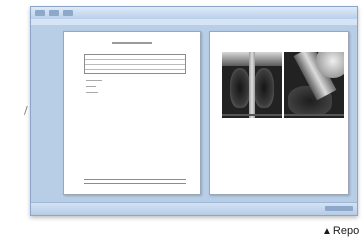 This screenshot has height=244, width=362. I want to click on quick-access-toolbar, so click(54, 13).